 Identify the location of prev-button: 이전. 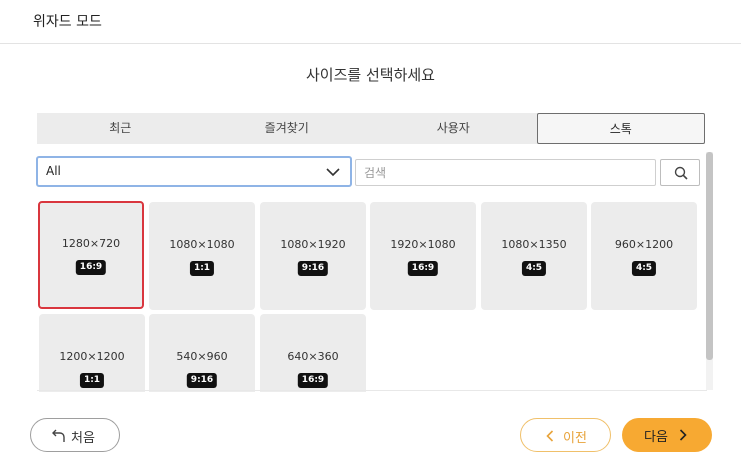
(565, 435).